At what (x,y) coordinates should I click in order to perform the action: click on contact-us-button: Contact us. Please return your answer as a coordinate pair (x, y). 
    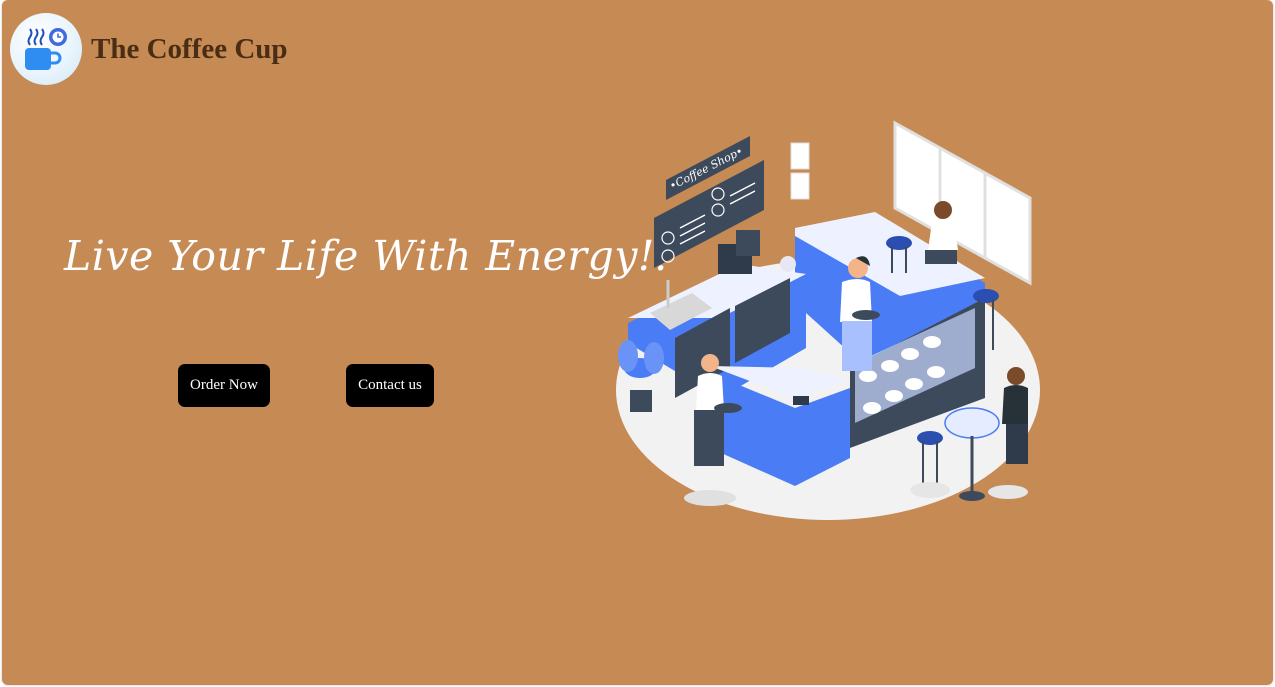
    Looking at the image, I should click on (390, 385).